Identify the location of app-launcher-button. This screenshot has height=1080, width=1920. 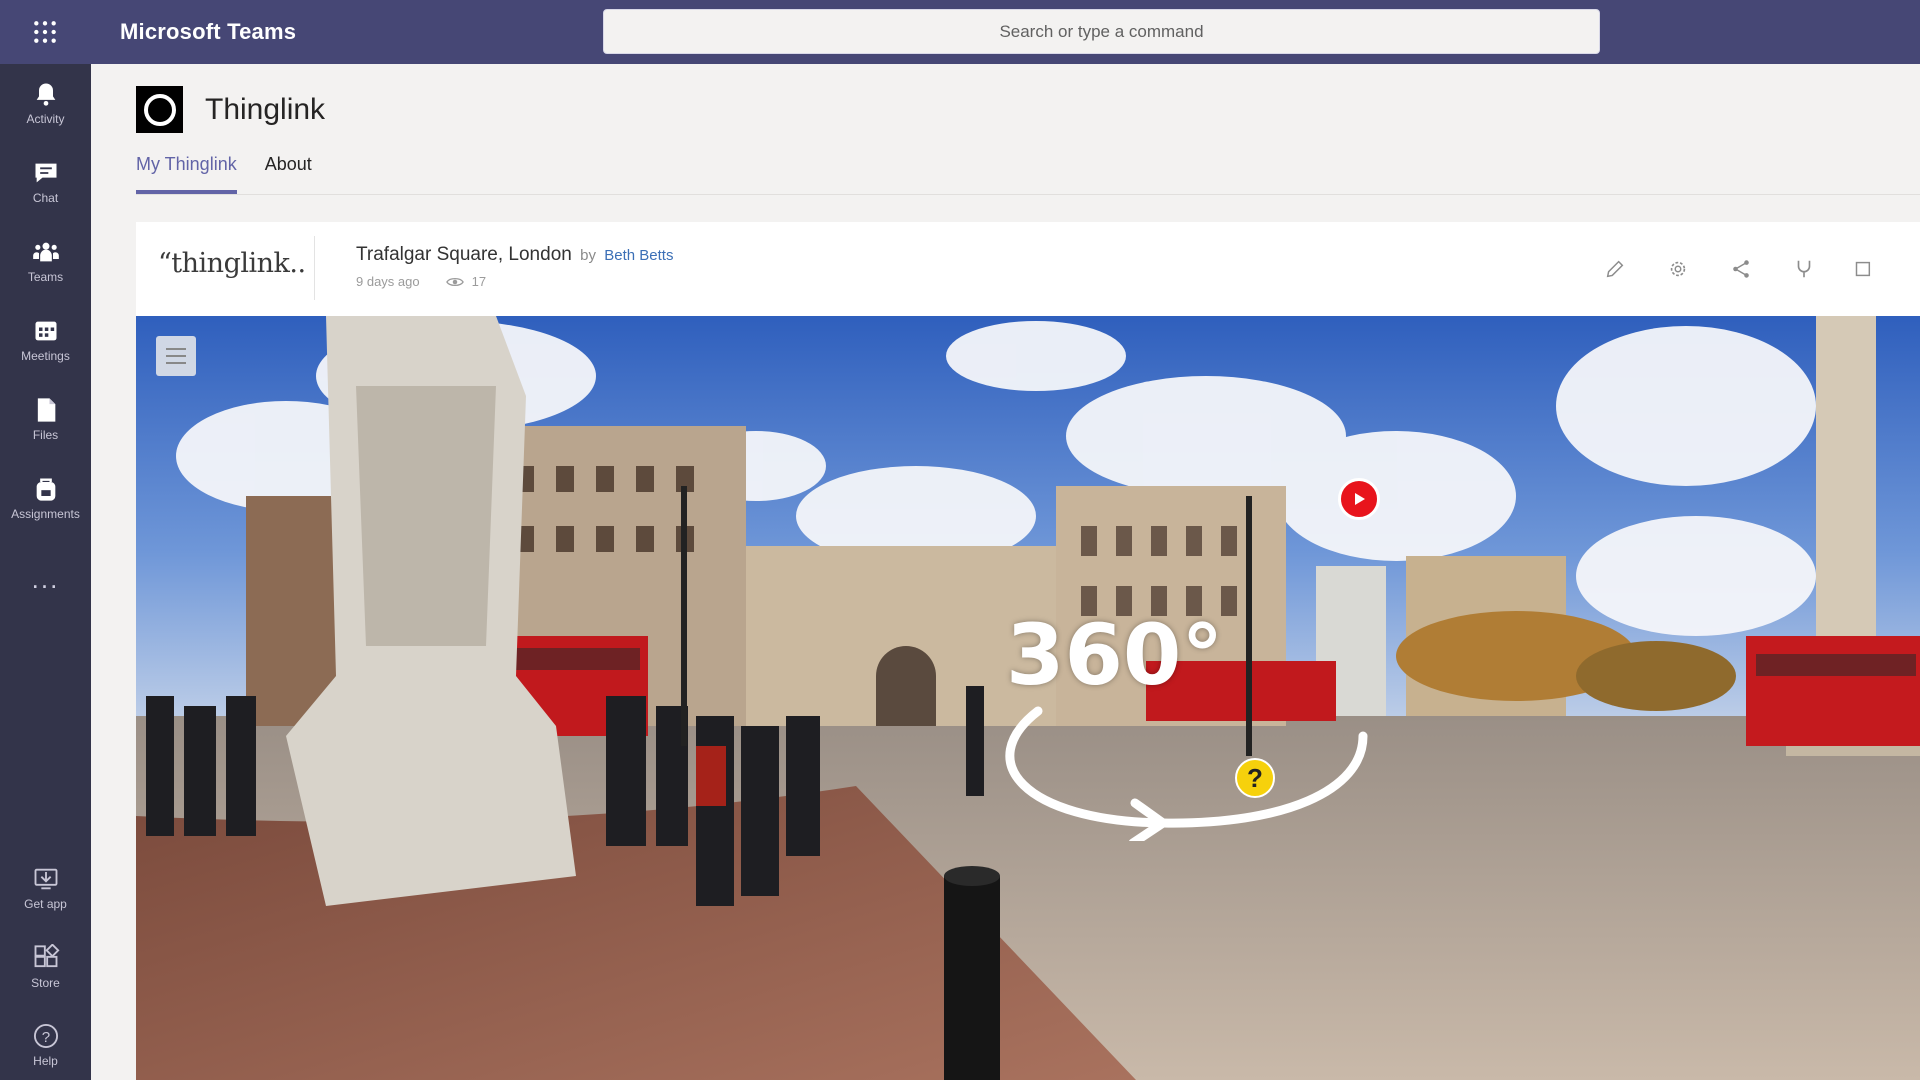
(45, 32).